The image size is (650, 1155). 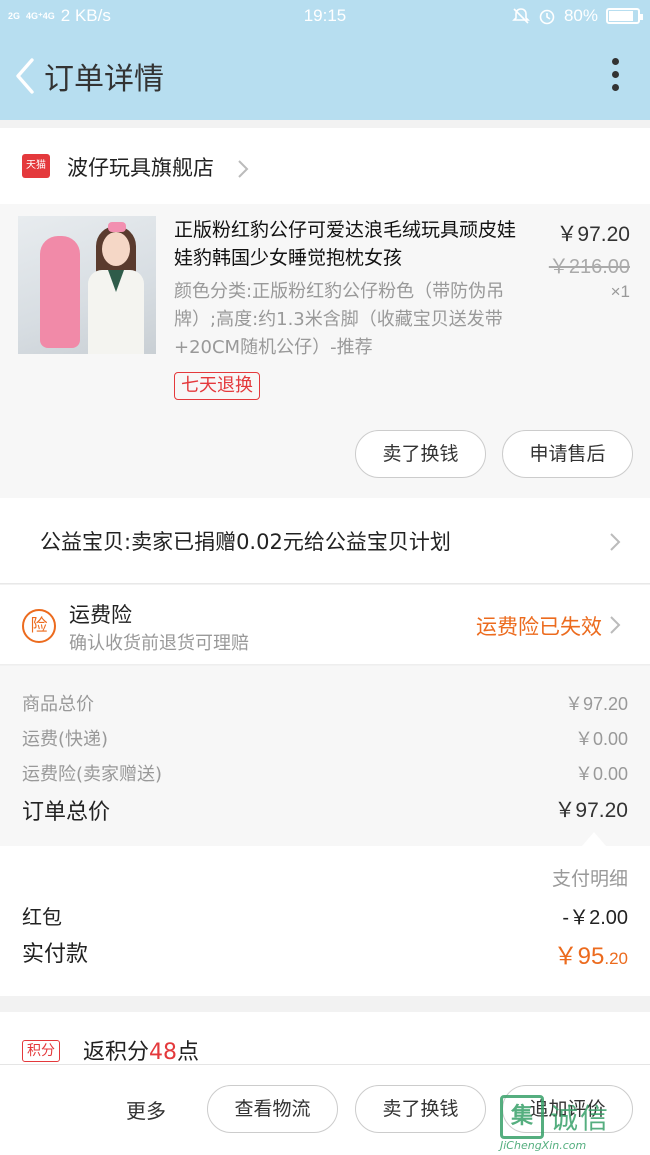 I want to click on red-packet-value: -￥2.00, so click(x=595, y=918).